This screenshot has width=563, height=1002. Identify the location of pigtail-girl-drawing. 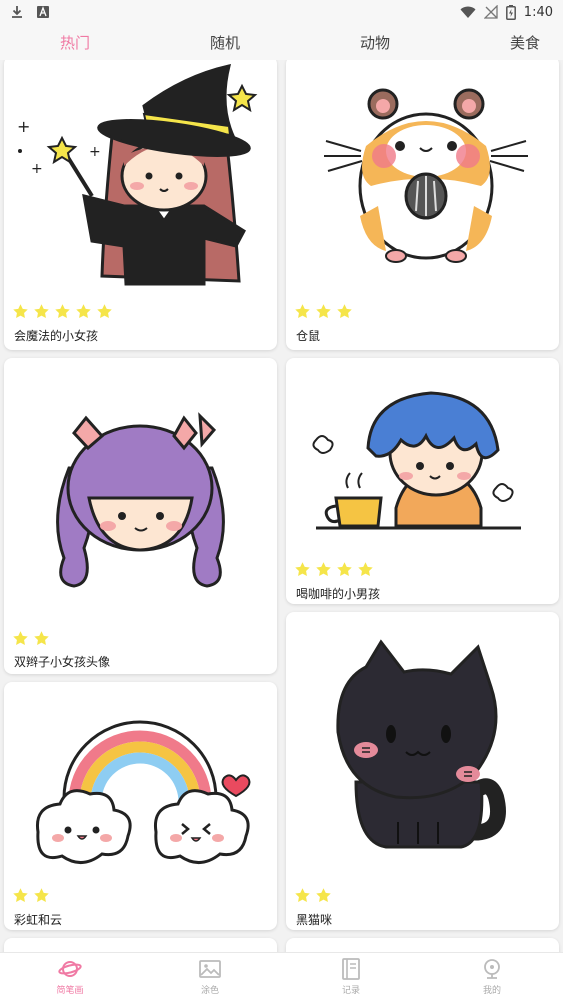
(140, 500).